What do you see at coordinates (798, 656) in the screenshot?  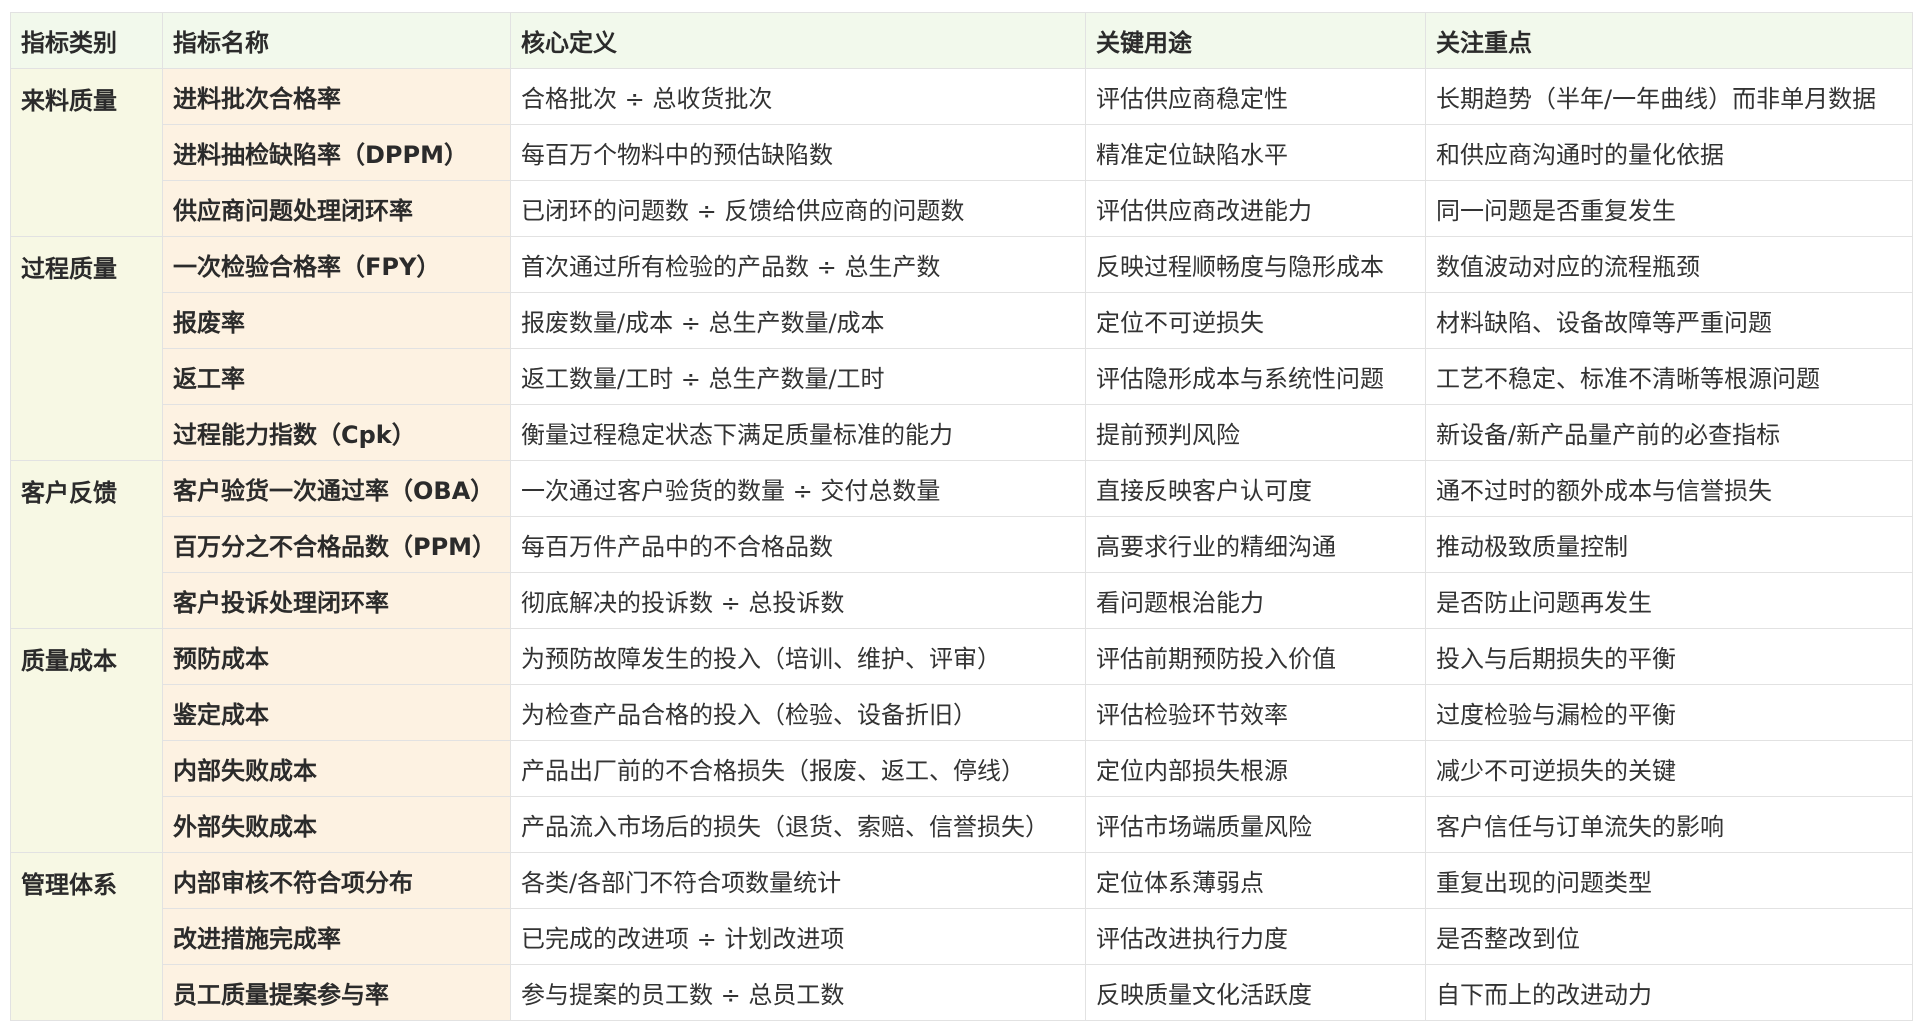 I see `core-definition-cell: 为预防故障发生的投入（培训、维护、评审）` at bounding box center [798, 656].